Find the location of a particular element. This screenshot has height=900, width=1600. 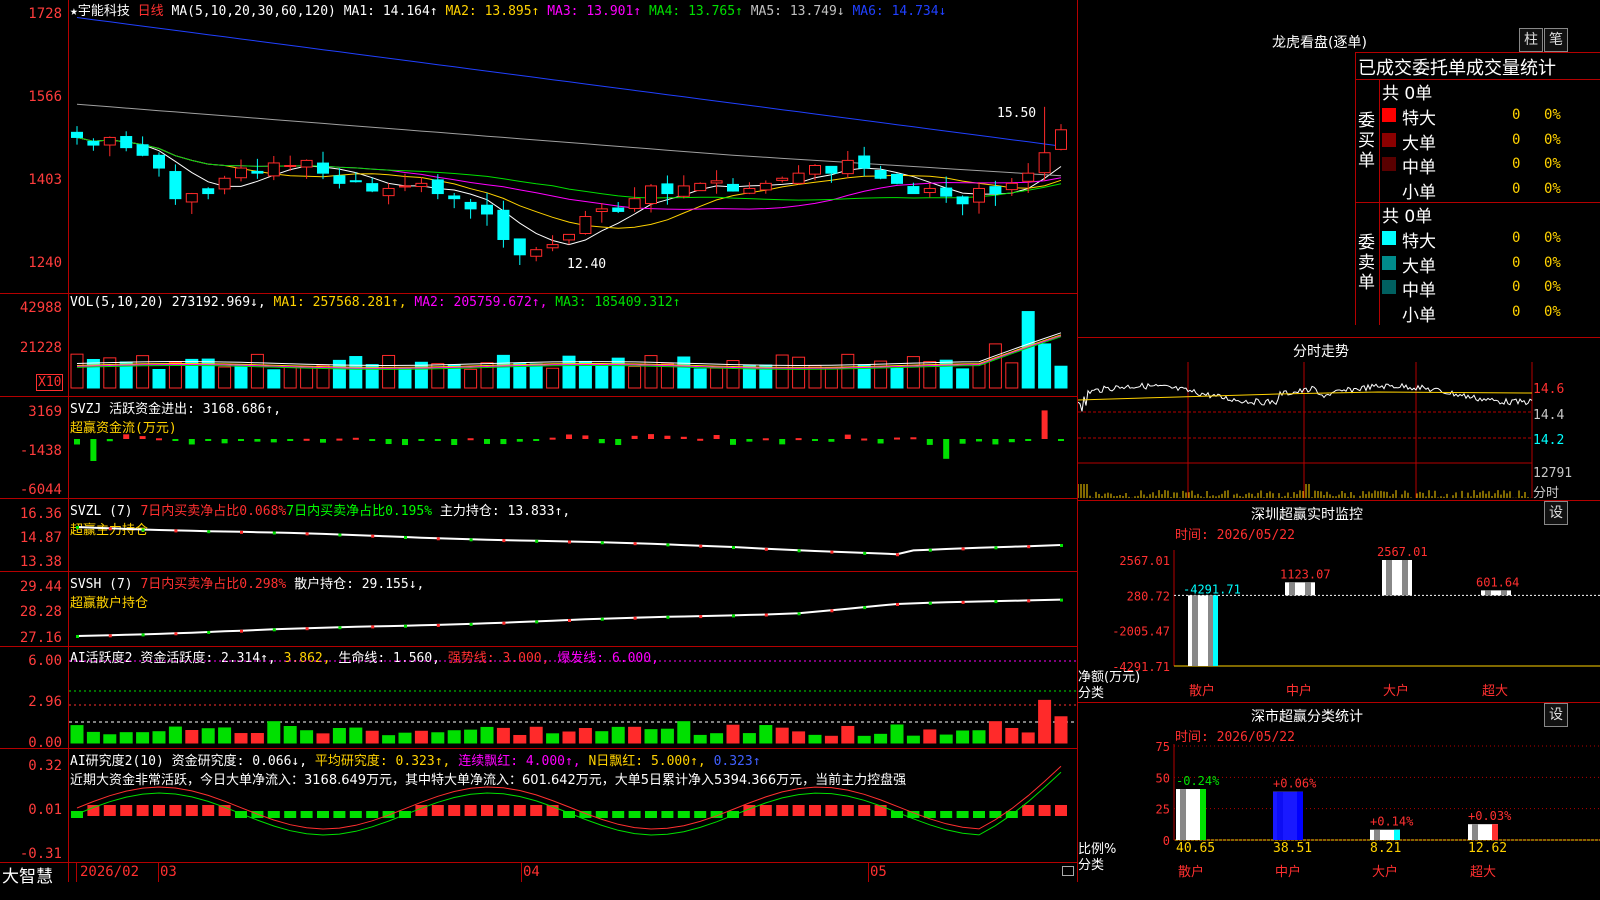

price-tick: 1728 is located at coordinates (45, 14).